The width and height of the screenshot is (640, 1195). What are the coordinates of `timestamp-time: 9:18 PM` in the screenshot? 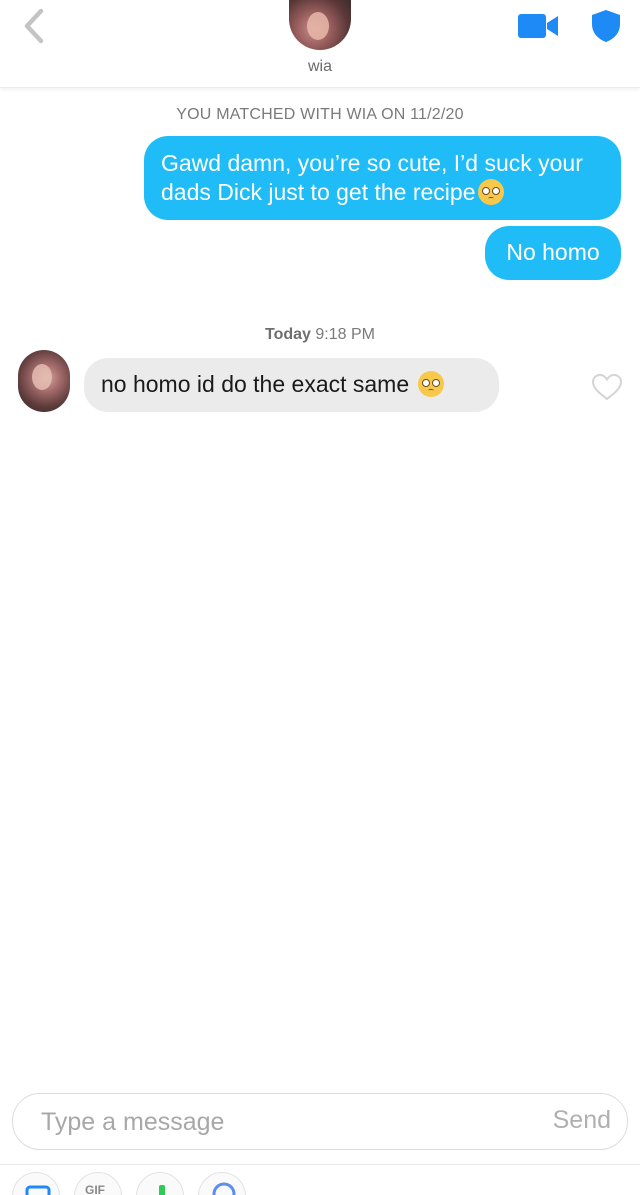 It's located at (345, 334).